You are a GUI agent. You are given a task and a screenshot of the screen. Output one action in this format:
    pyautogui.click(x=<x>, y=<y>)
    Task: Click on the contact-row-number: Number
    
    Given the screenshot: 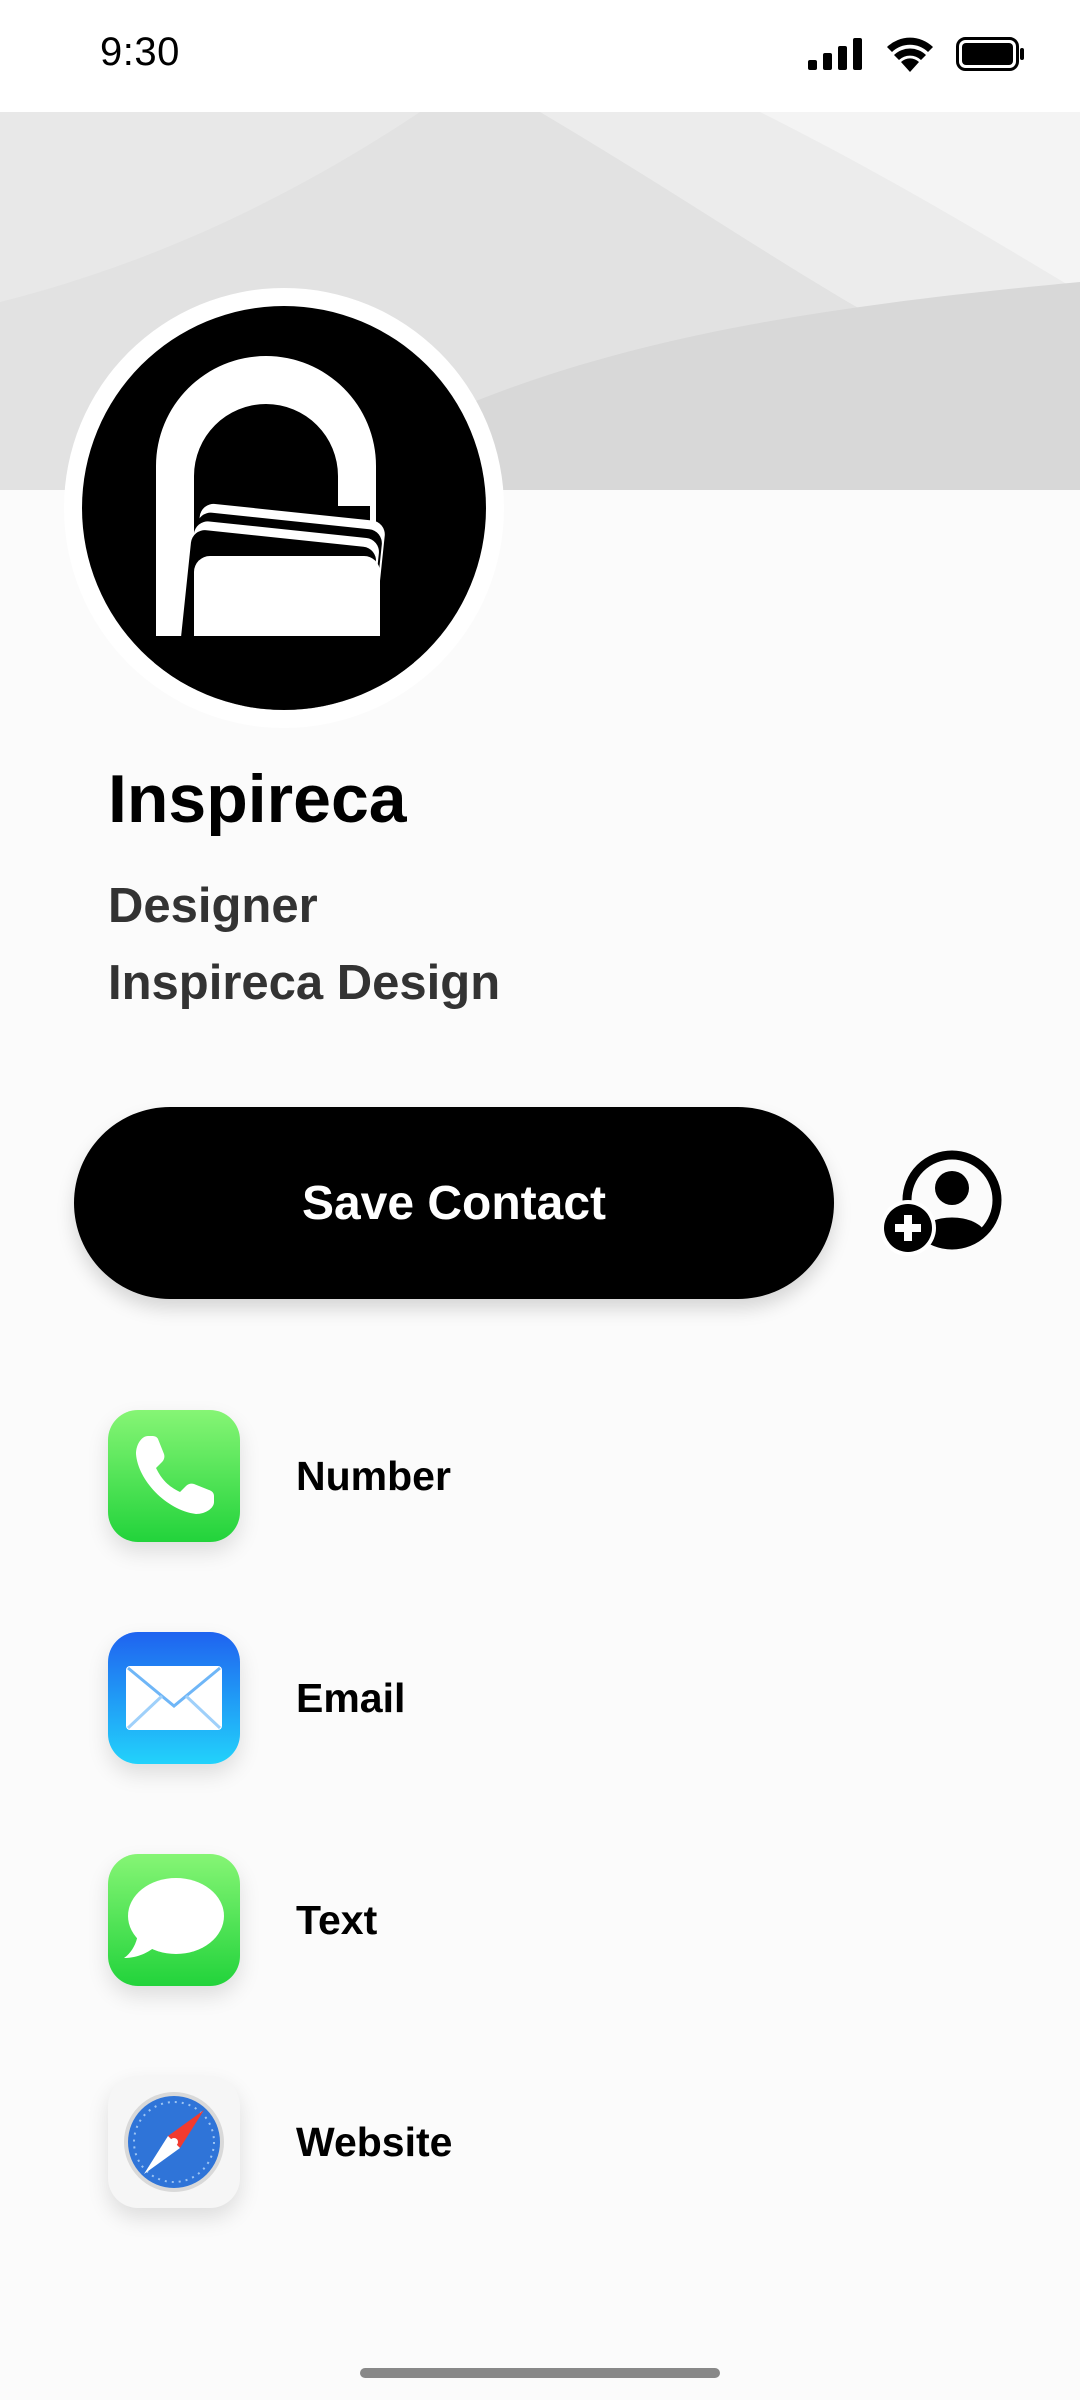 What is the action you would take?
    pyautogui.click(x=538, y=1476)
    